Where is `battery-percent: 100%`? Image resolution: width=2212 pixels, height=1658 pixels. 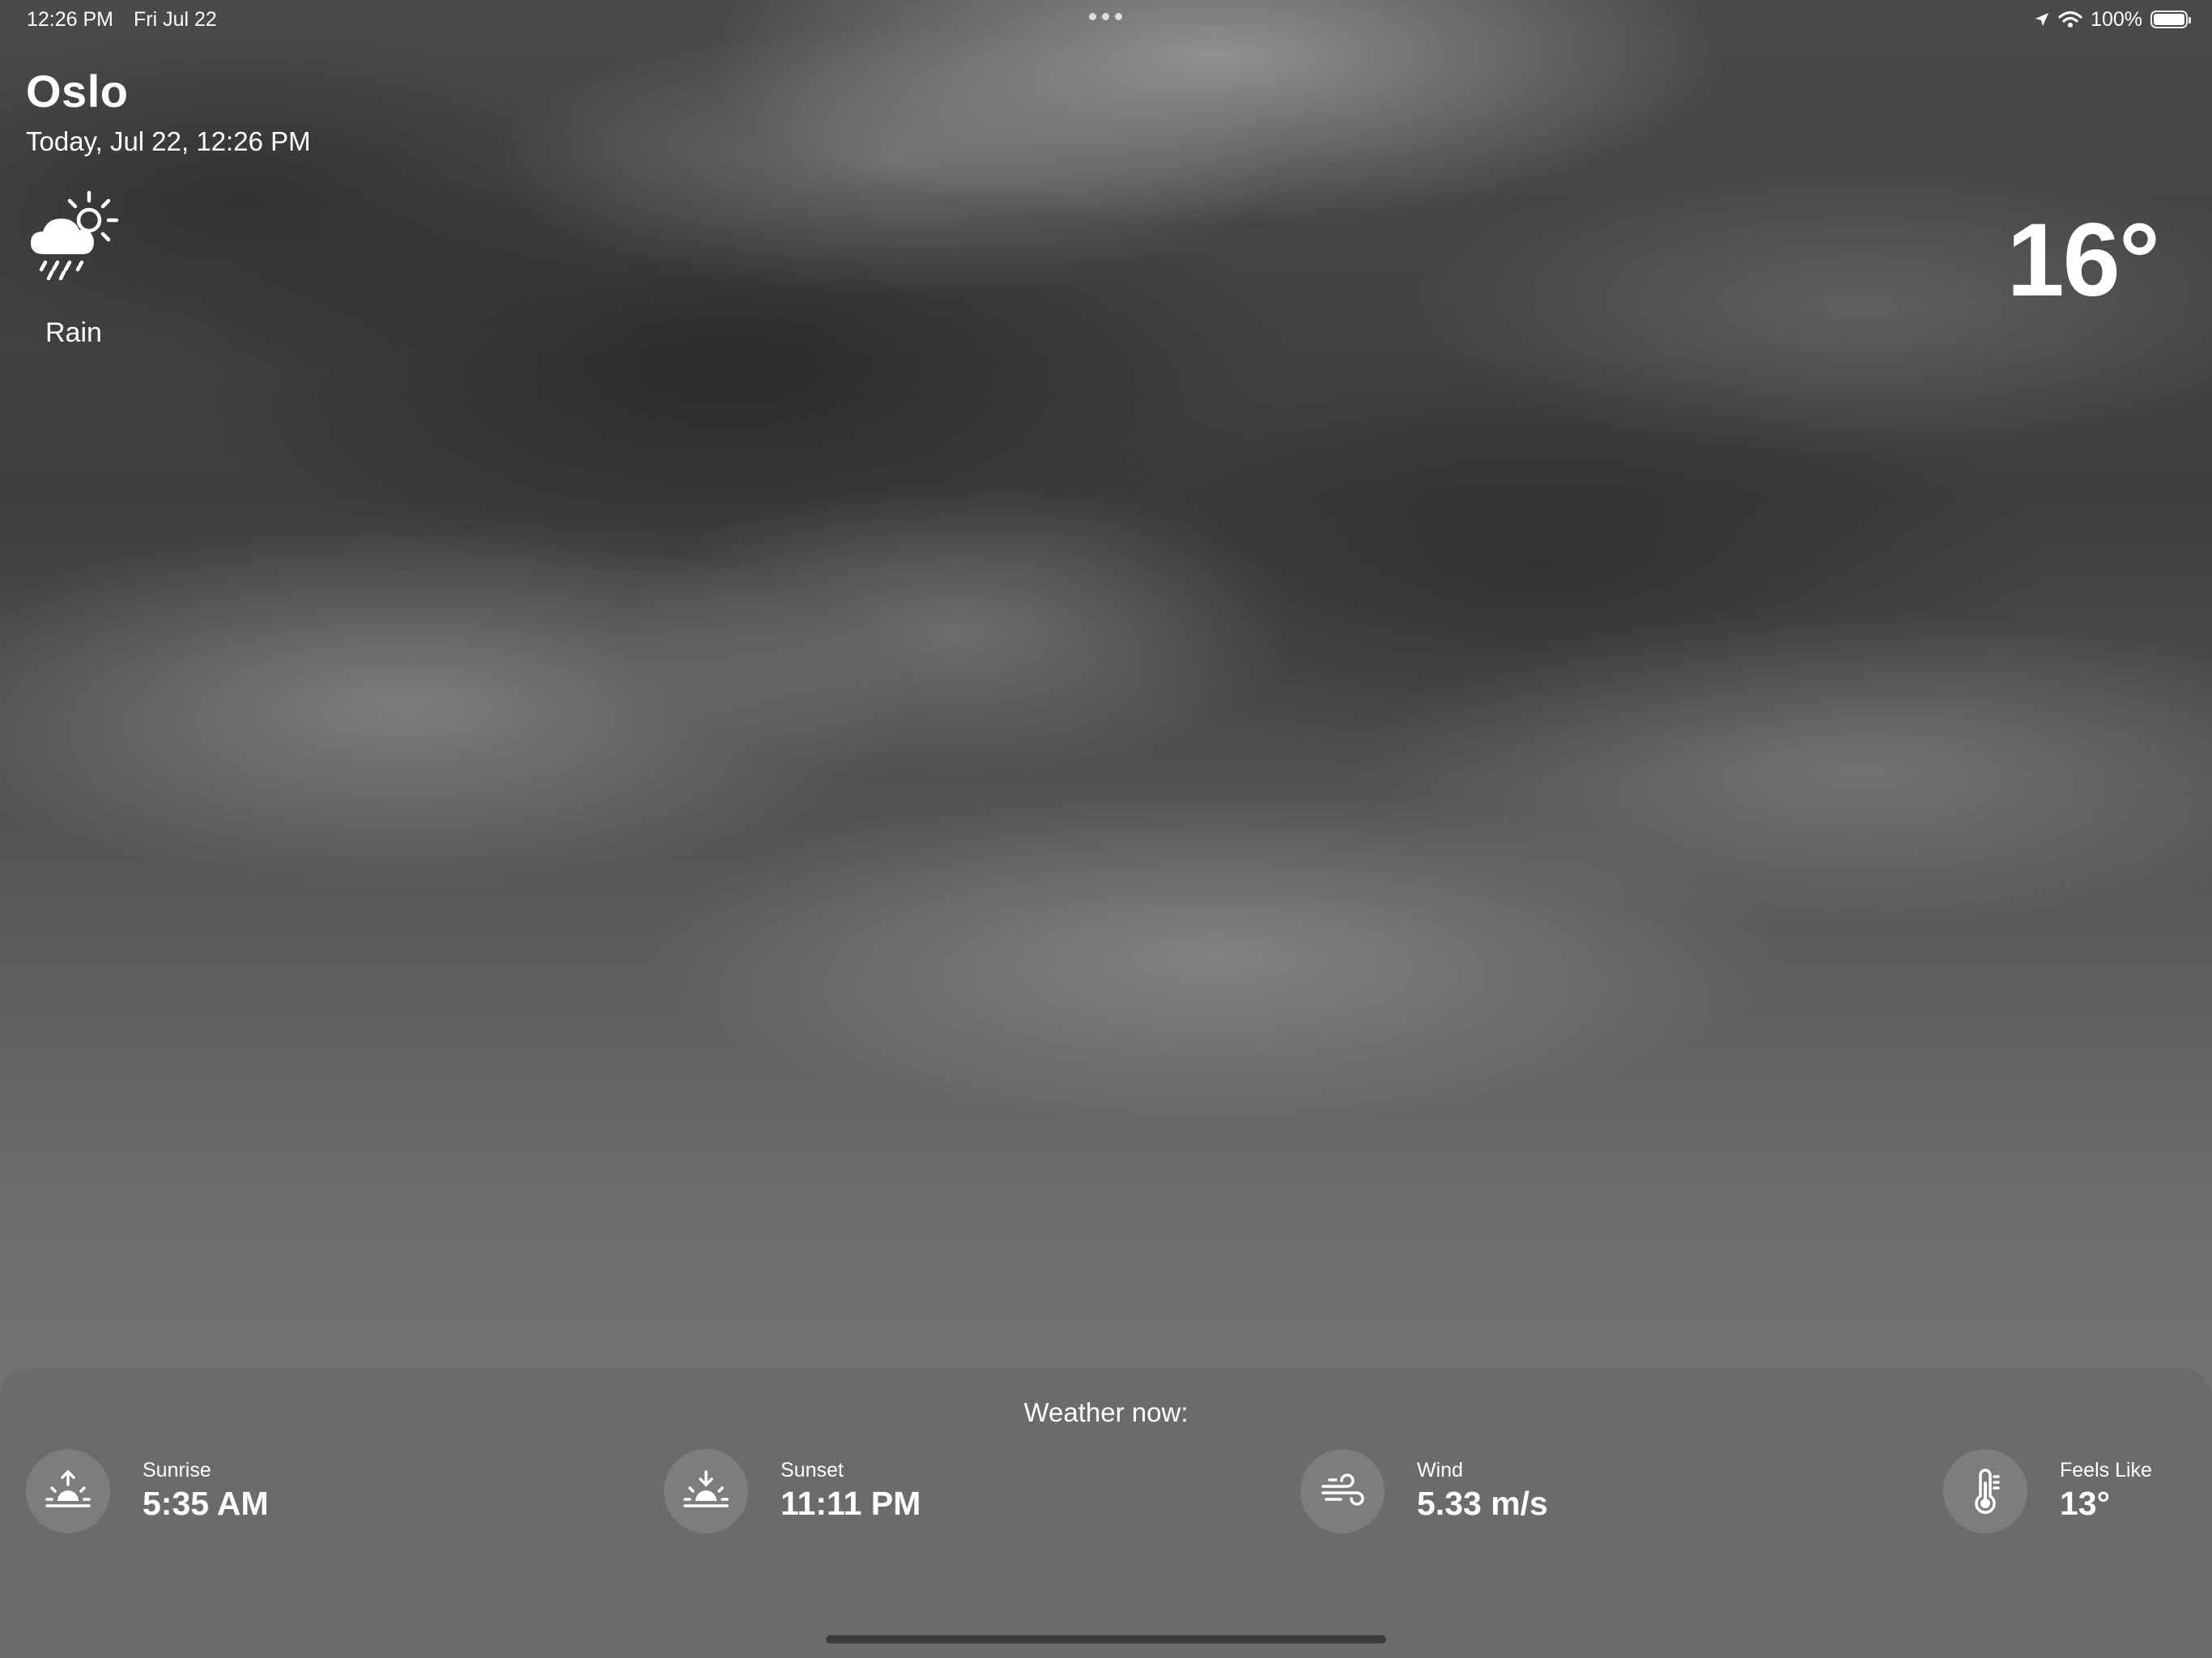
battery-percent: 100% is located at coordinates (2116, 19).